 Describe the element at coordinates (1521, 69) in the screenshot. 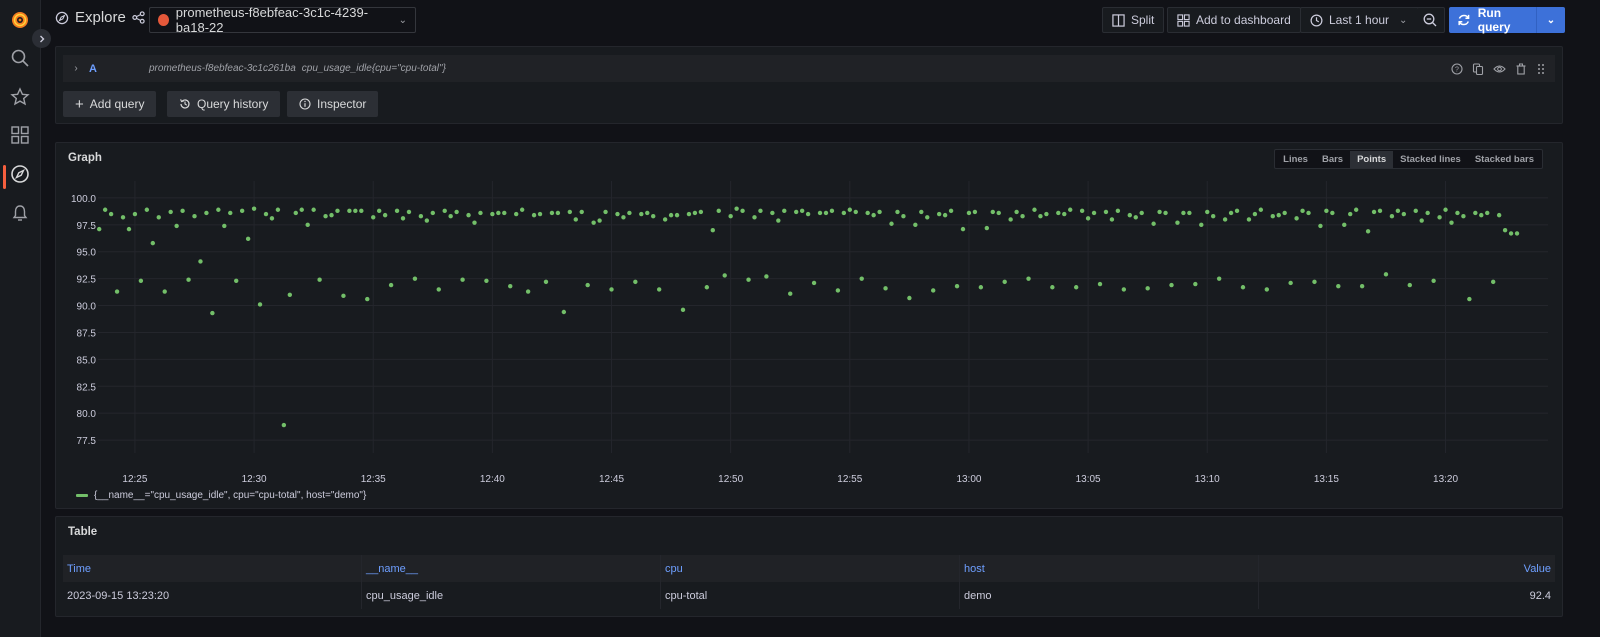

I see `trash-icon` at that location.